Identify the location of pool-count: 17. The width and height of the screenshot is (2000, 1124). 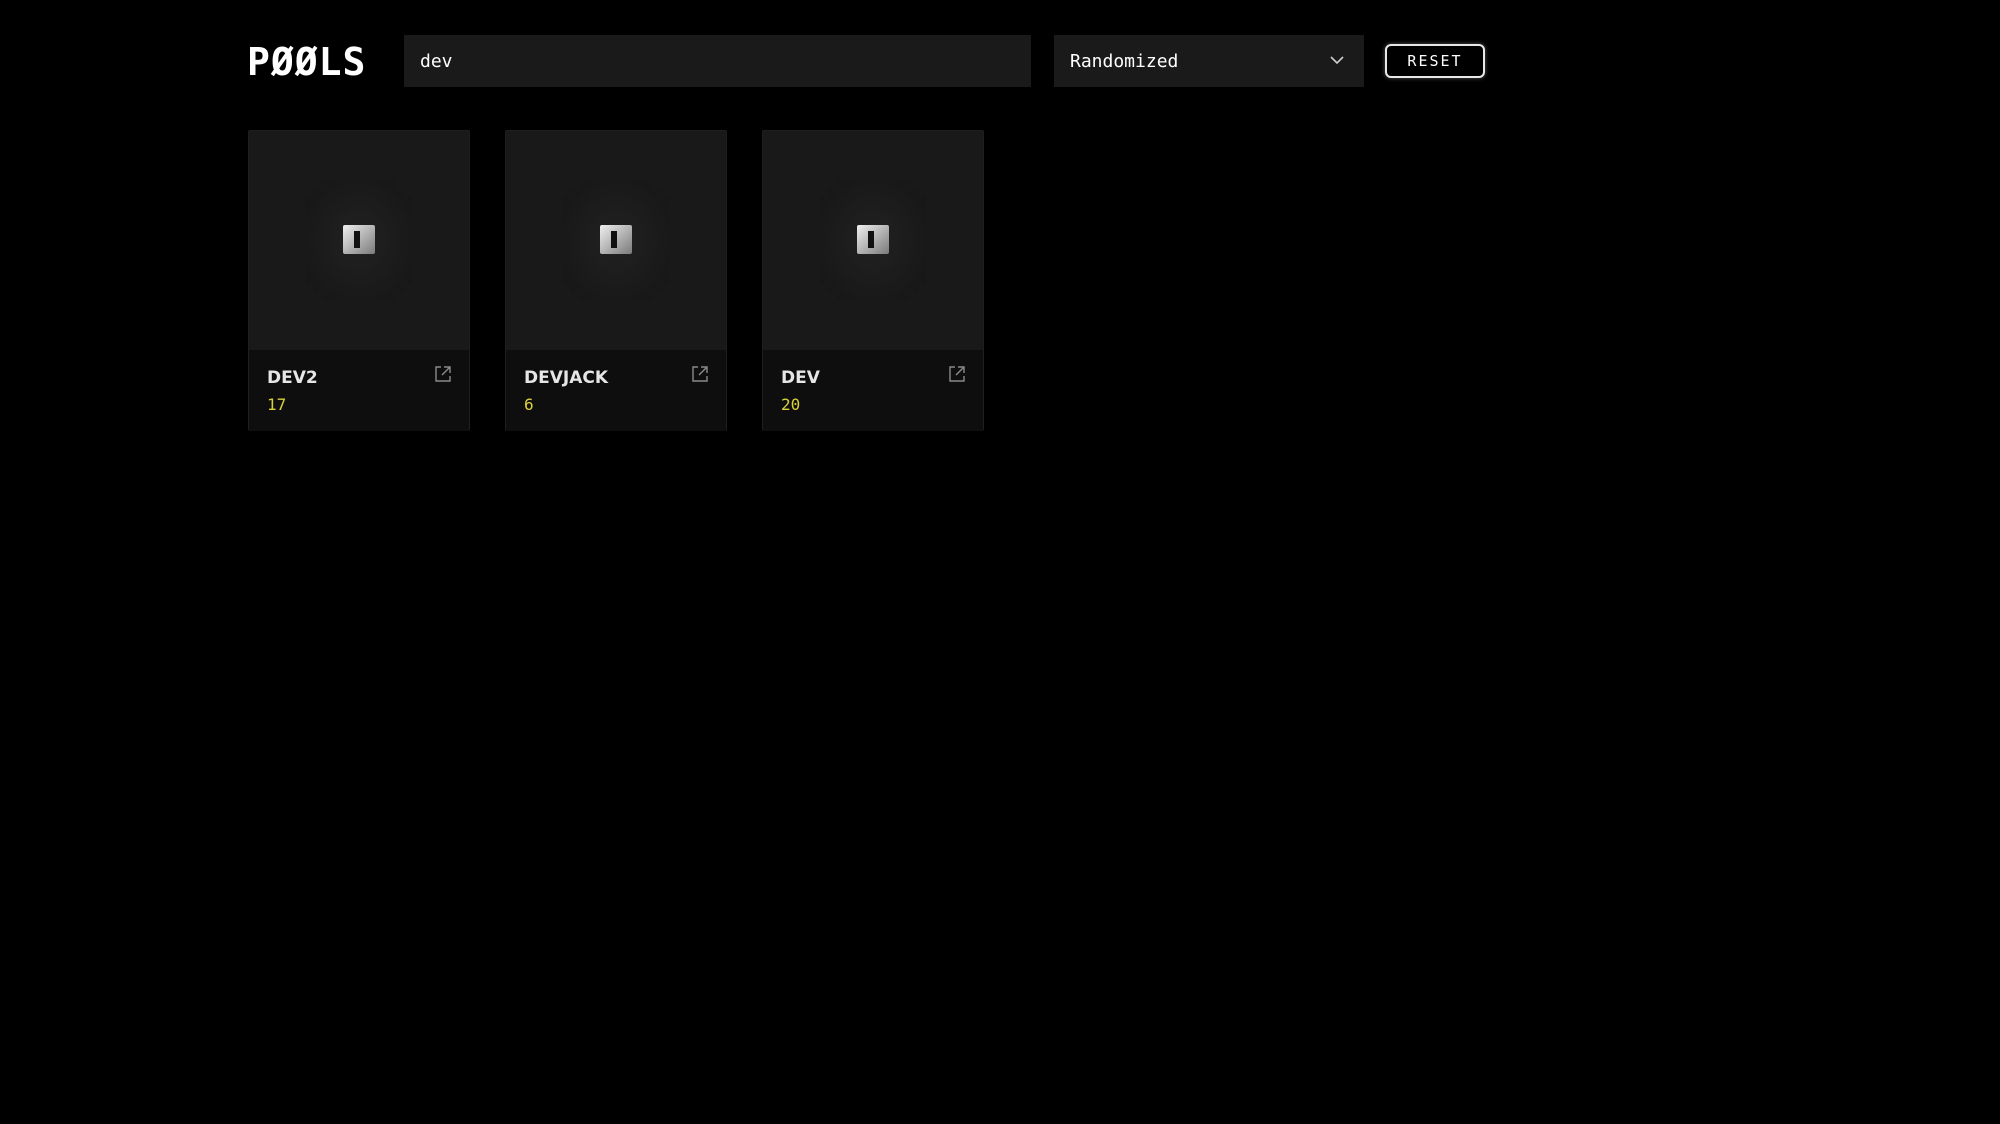
(277, 404).